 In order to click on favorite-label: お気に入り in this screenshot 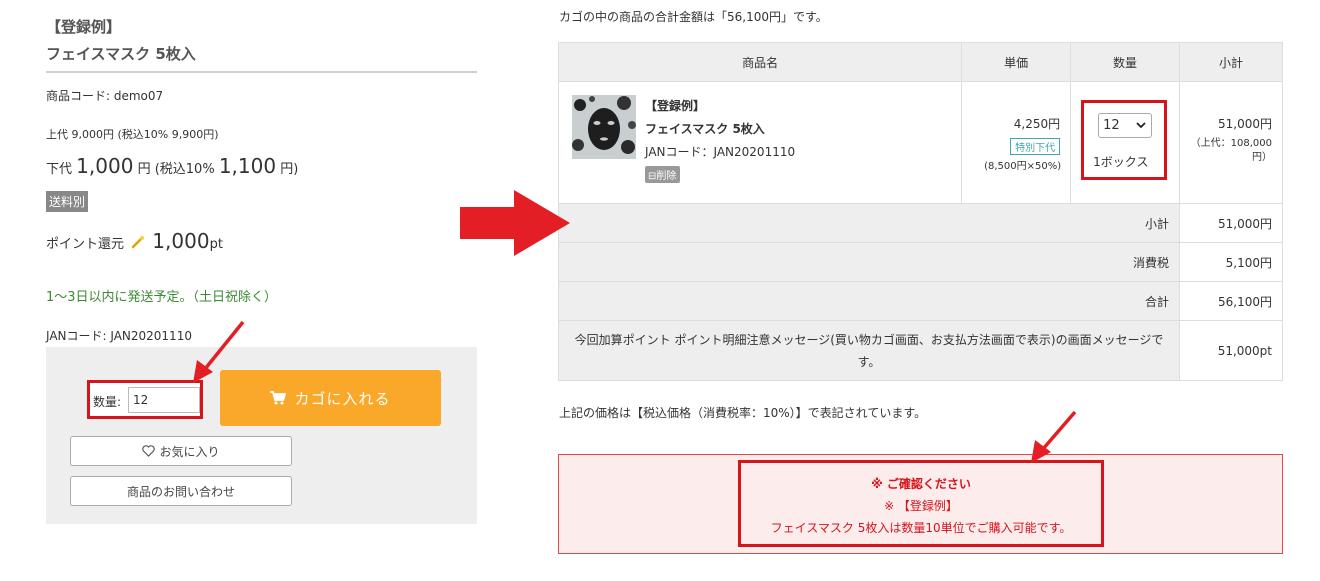, I will do `click(189, 451)`.